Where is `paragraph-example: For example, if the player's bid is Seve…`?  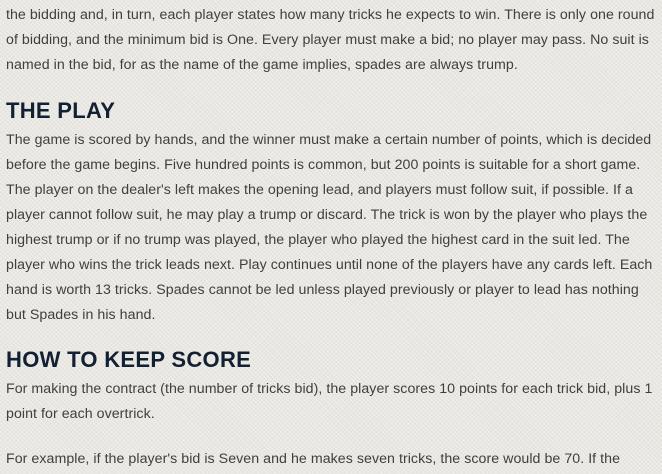
paragraph-example: For example, if the player's bid is Seve… is located at coordinates (313, 459).